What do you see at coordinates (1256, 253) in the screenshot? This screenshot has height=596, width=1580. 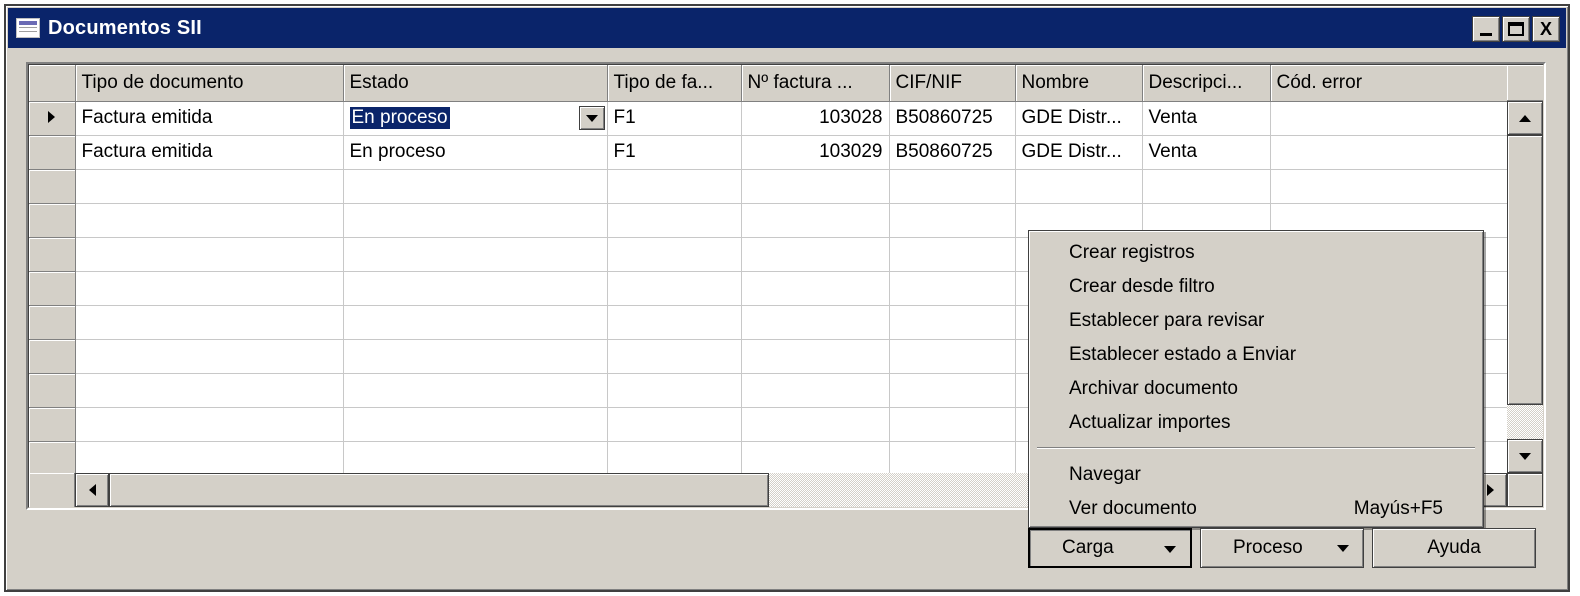 I see `menu-item-crear-registros: Crear registros` at bounding box center [1256, 253].